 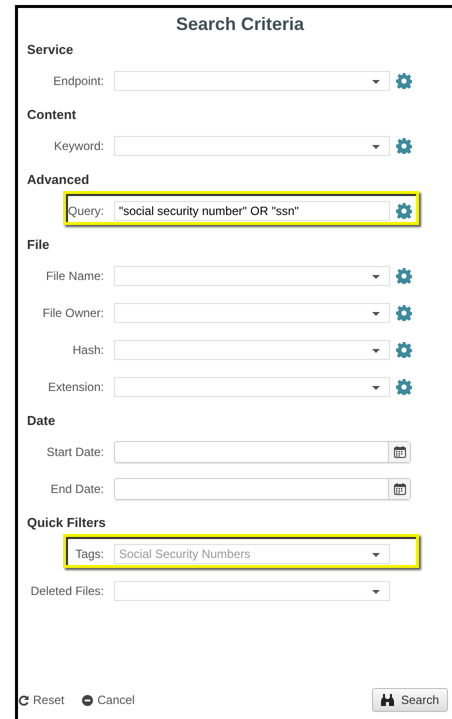 What do you see at coordinates (58, 180) in the screenshot?
I see `section-heading: Advanced` at bounding box center [58, 180].